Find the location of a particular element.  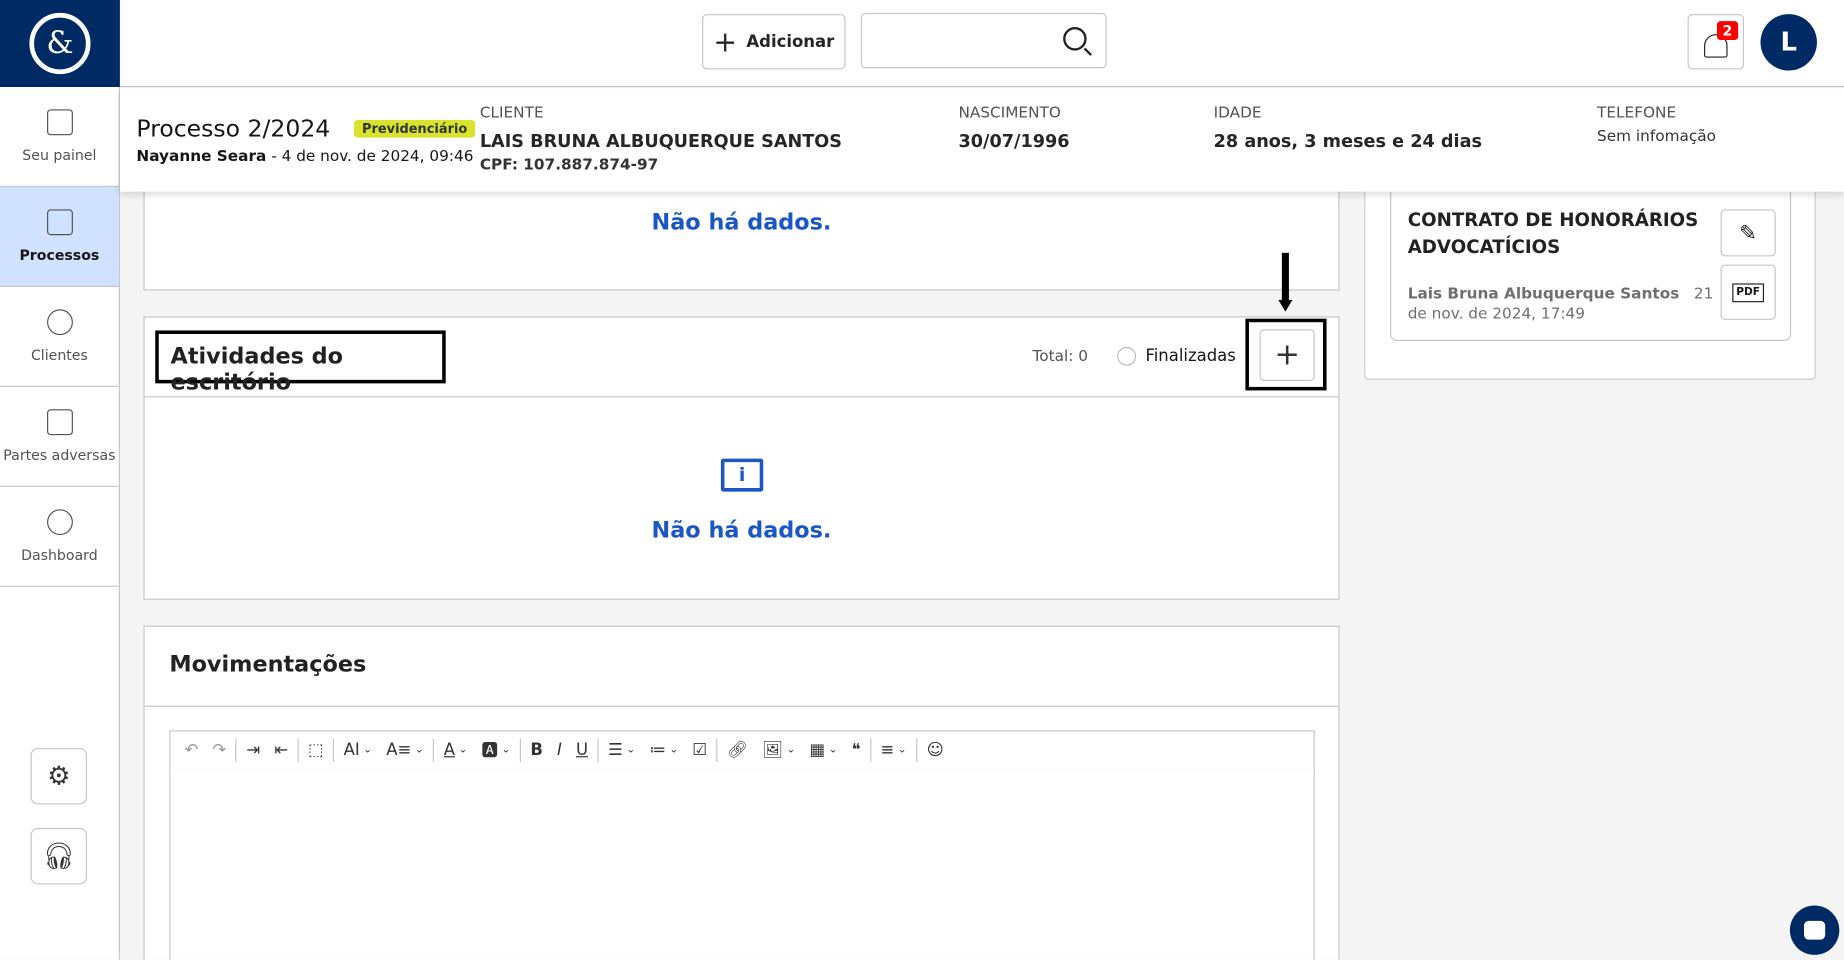

add-button: + Adicionar is located at coordinates (774, 42).